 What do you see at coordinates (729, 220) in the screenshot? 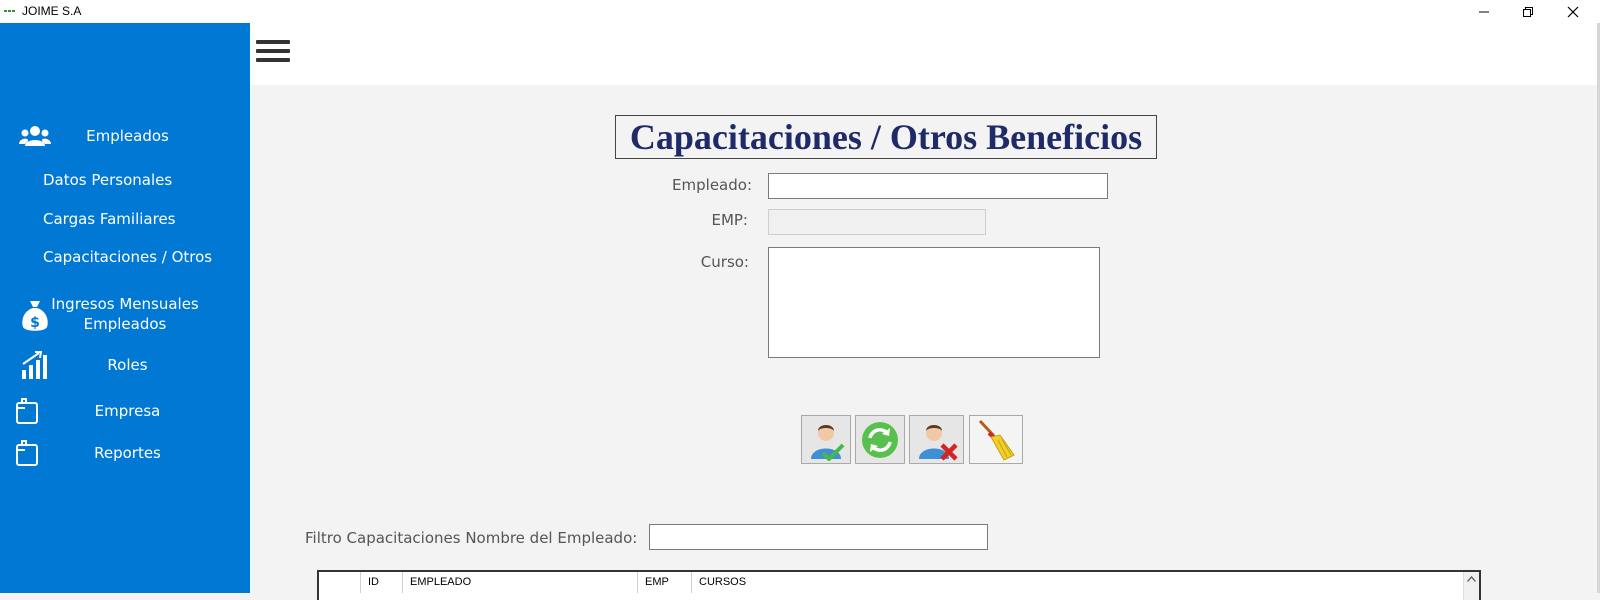
I see `emp-label: EMP:` at bounding box center [729, 220].